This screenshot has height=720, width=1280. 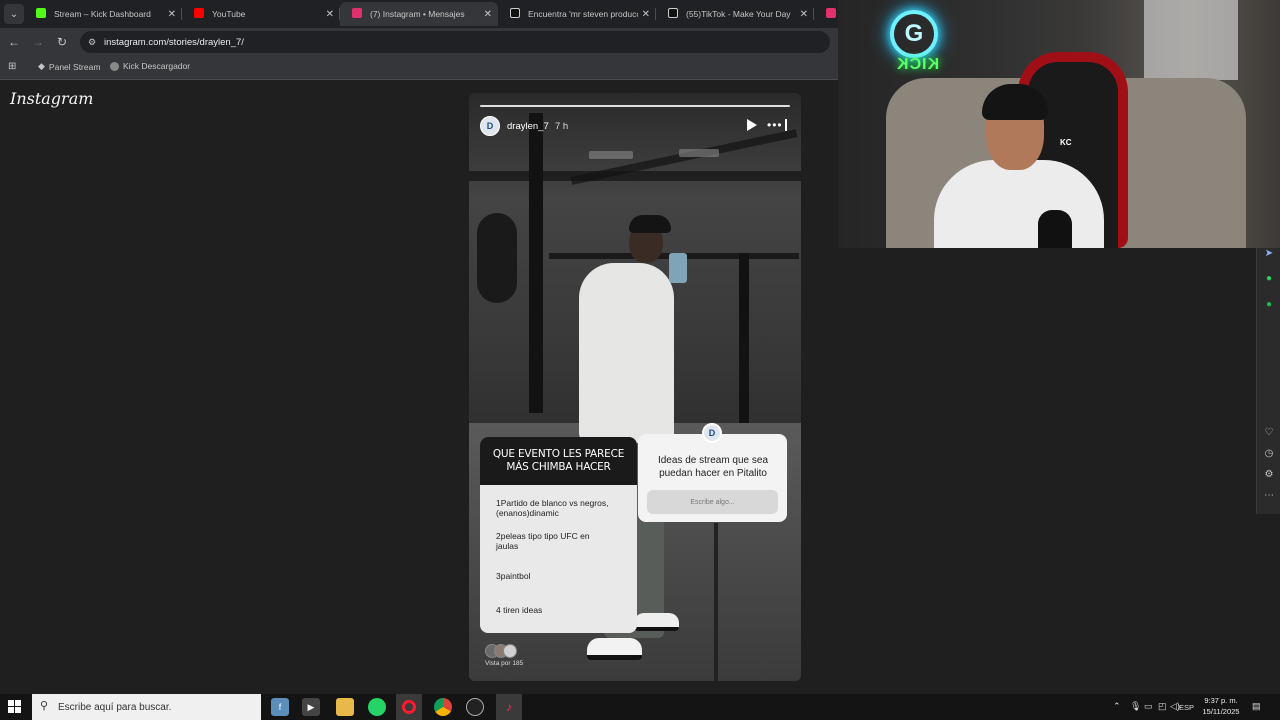 I want to click on browser-toolbar: ← → ↻ ⚙ instagram.com/stories/draylen_7/, so click(x=419, y=42).